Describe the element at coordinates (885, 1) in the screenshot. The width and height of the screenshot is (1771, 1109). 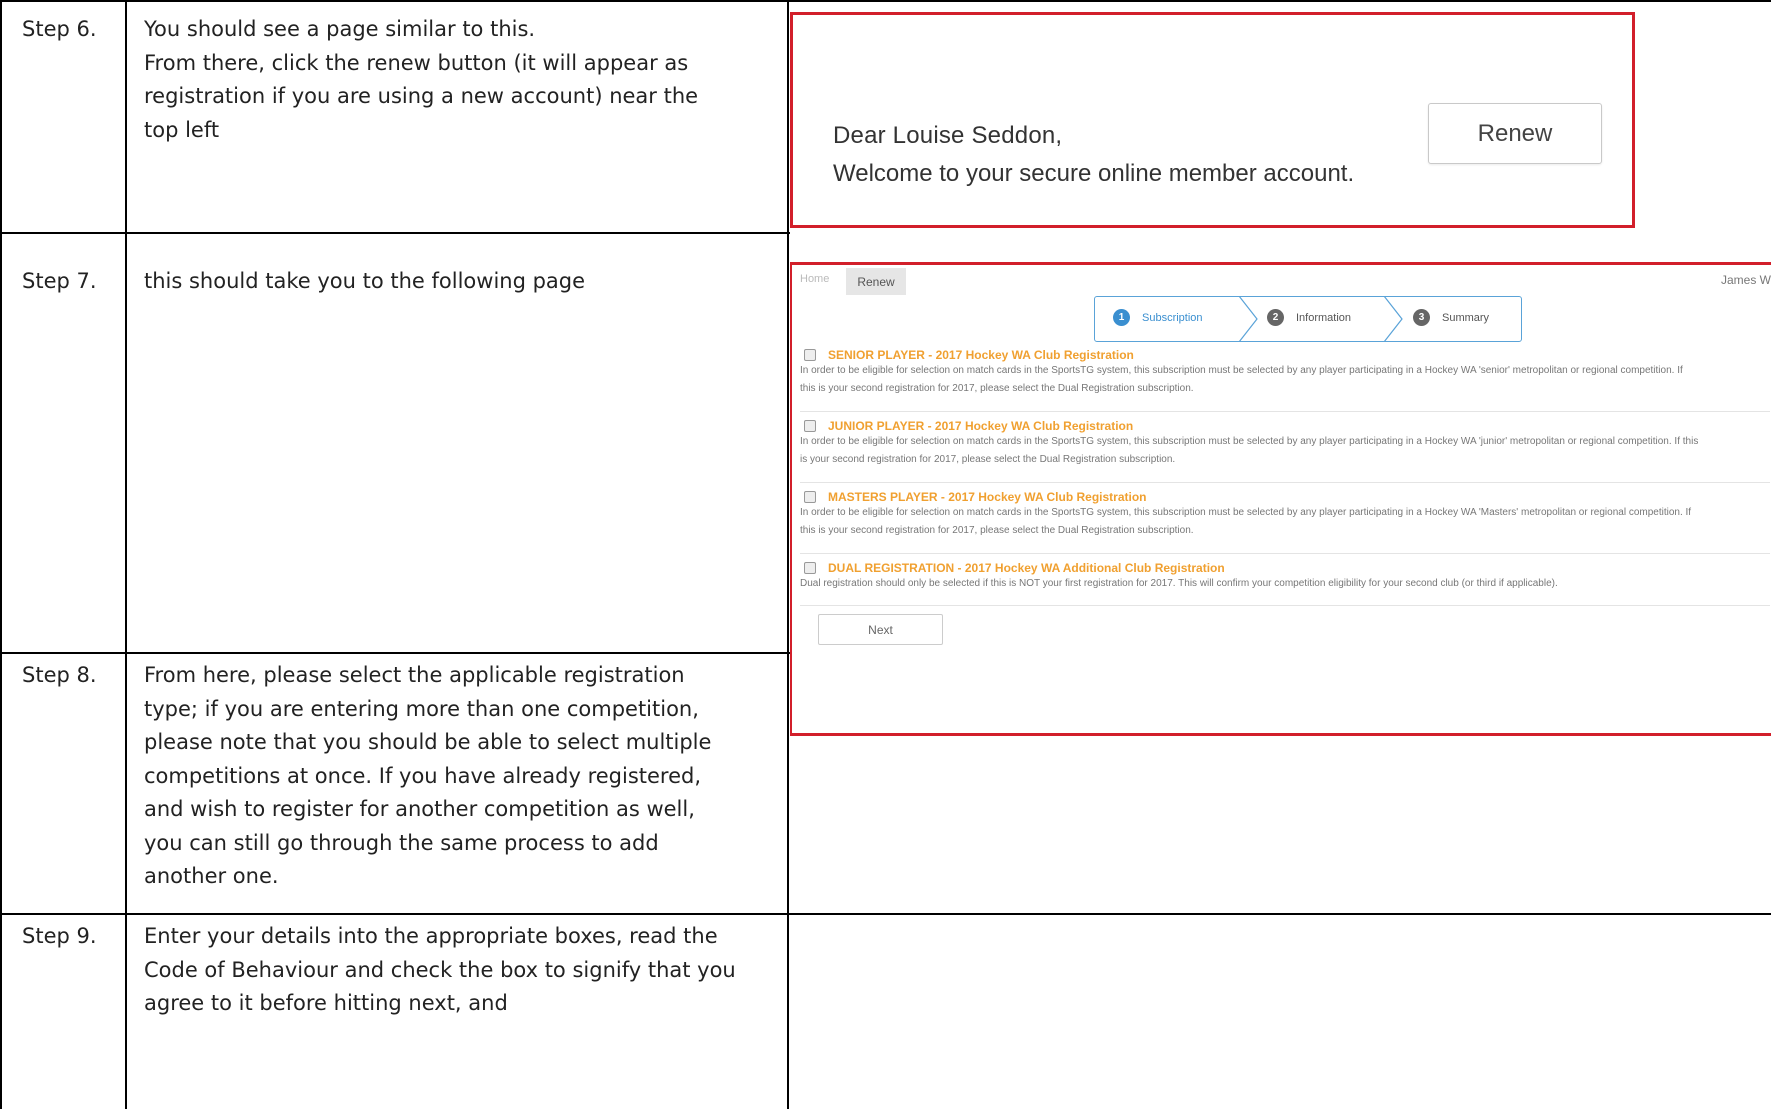
I see `table-border-top` at that location.